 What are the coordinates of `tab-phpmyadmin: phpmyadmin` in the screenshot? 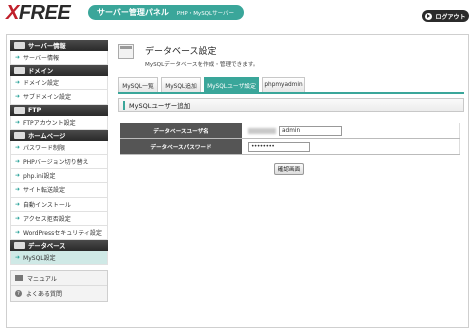 It's located at (283, 84).